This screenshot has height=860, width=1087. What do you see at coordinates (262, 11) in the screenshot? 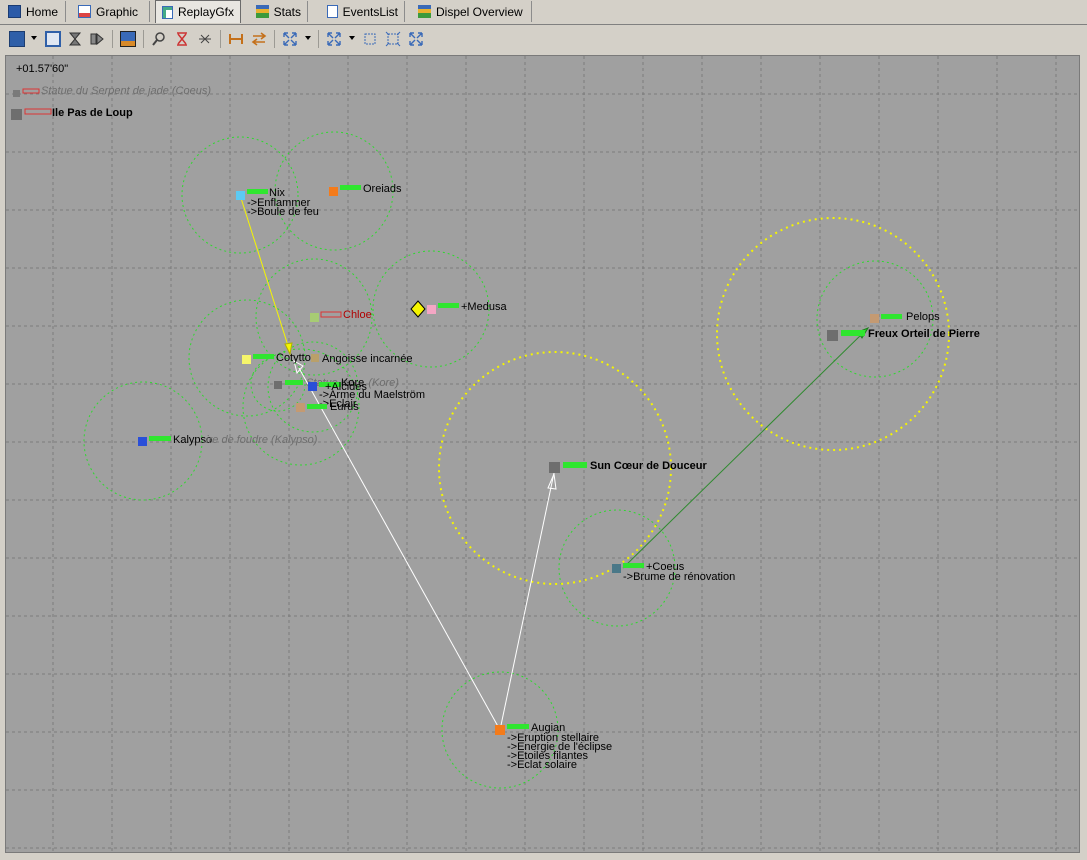
I see `stats-icon` at bounding box center [262, 11].